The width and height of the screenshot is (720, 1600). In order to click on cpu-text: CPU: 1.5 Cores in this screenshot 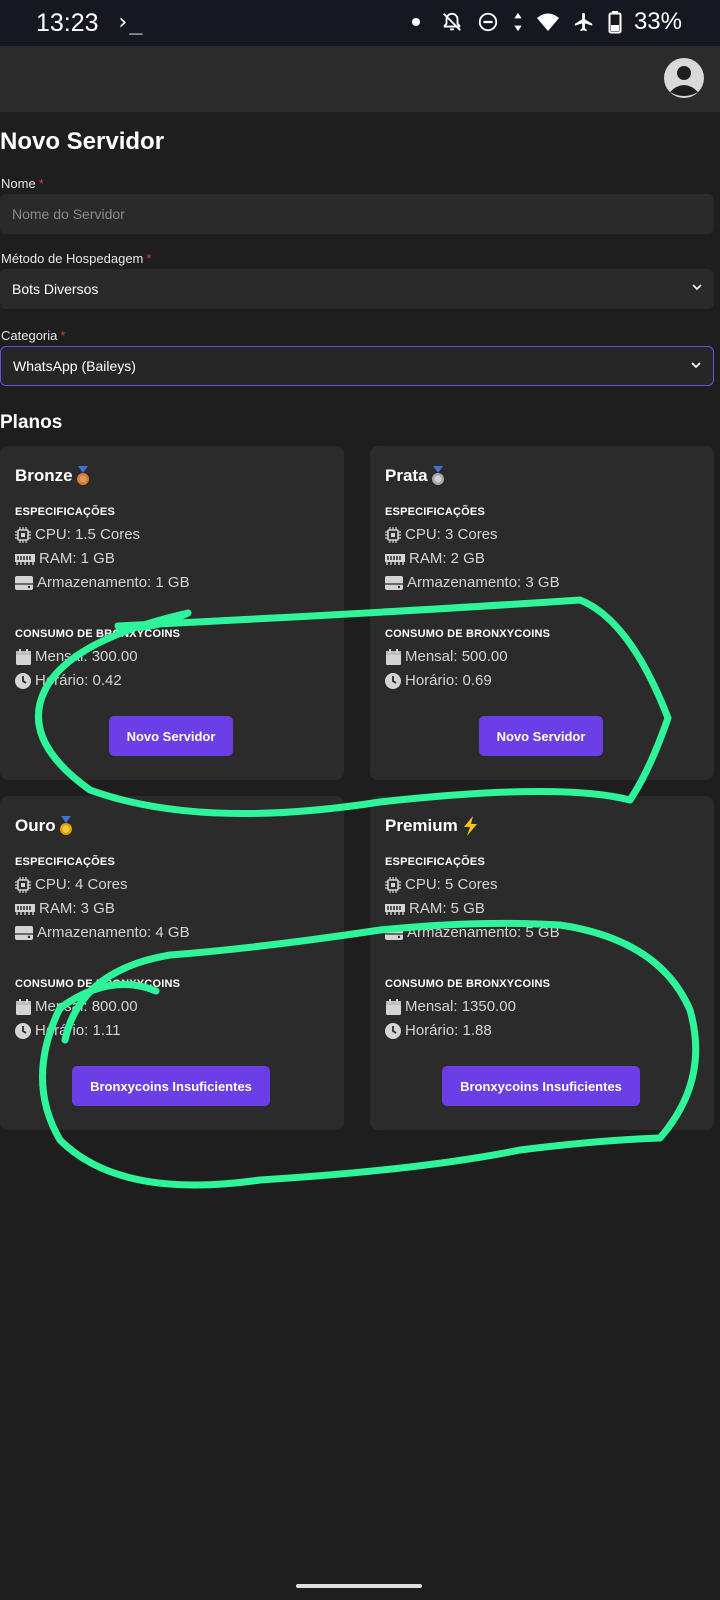, I will do `click(88, 534)`.